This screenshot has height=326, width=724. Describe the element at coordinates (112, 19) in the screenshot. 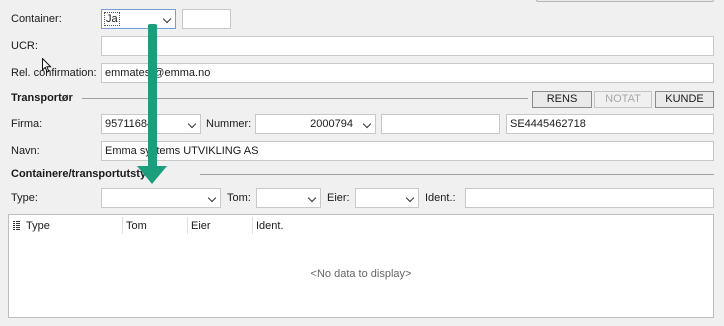

I see `container-value: Ja` at that location.